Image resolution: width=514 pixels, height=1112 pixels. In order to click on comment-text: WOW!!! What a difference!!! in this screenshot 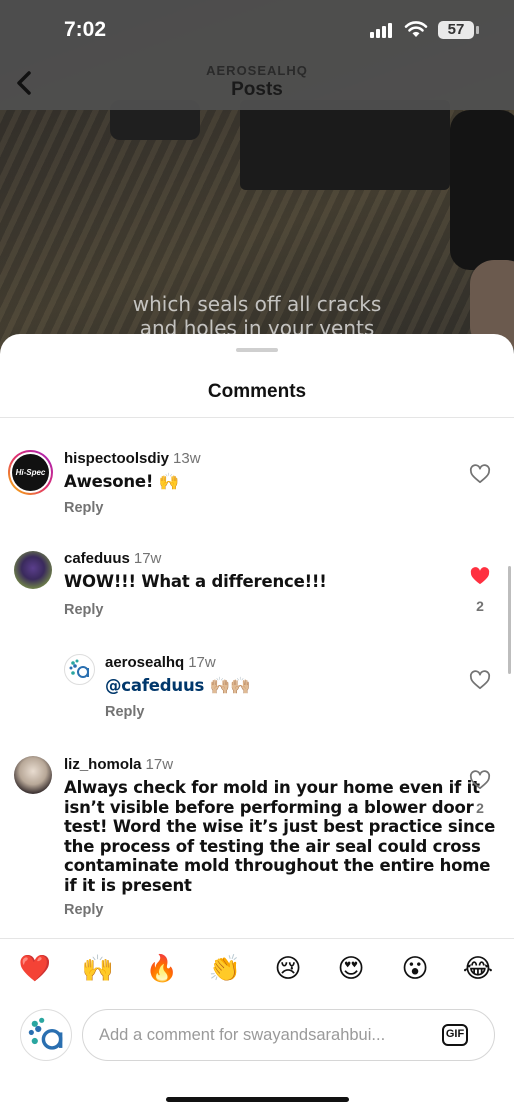, I will do `click(195, 581)`.